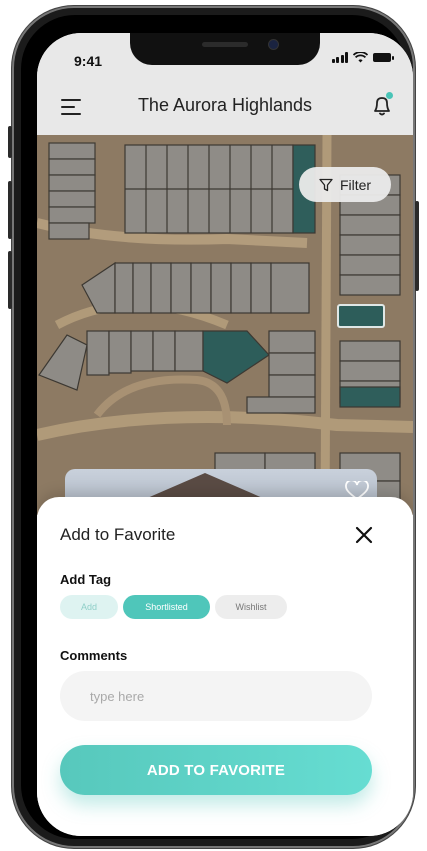 Image resolution: width=427 pixels, height=851 pixels. Describe the element at coordinates (89, 607) in the screenshot. I see `tag-add: Add` at that location.